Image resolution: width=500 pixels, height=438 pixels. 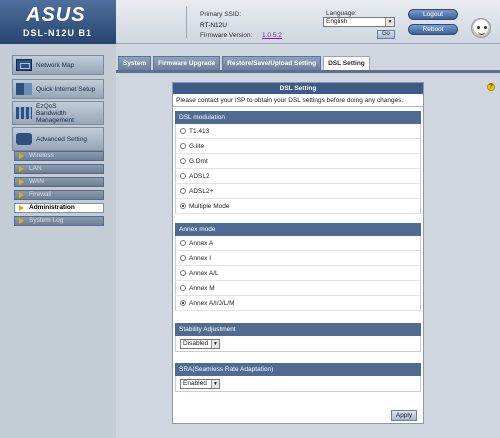 What do you see at coordinates (298, 229) in the screenshot?
I see `annex-heading: Annex mode` at bounding box center [298, 229].